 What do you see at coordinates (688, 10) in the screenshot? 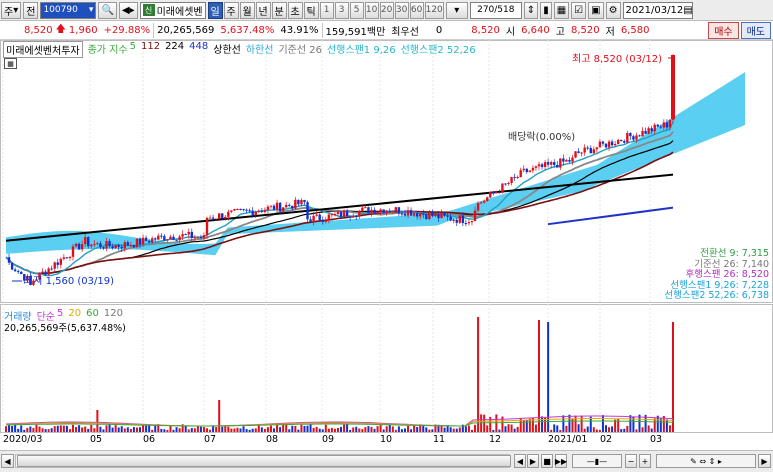
I see `calendar-icon: ▤` at bounding box center [688, 10].